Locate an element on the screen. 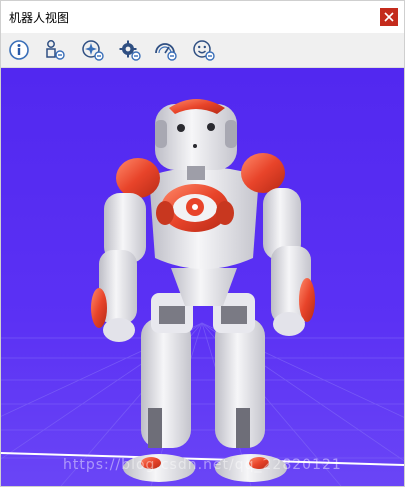  gauge-icon is located at coordinates (166, 52).